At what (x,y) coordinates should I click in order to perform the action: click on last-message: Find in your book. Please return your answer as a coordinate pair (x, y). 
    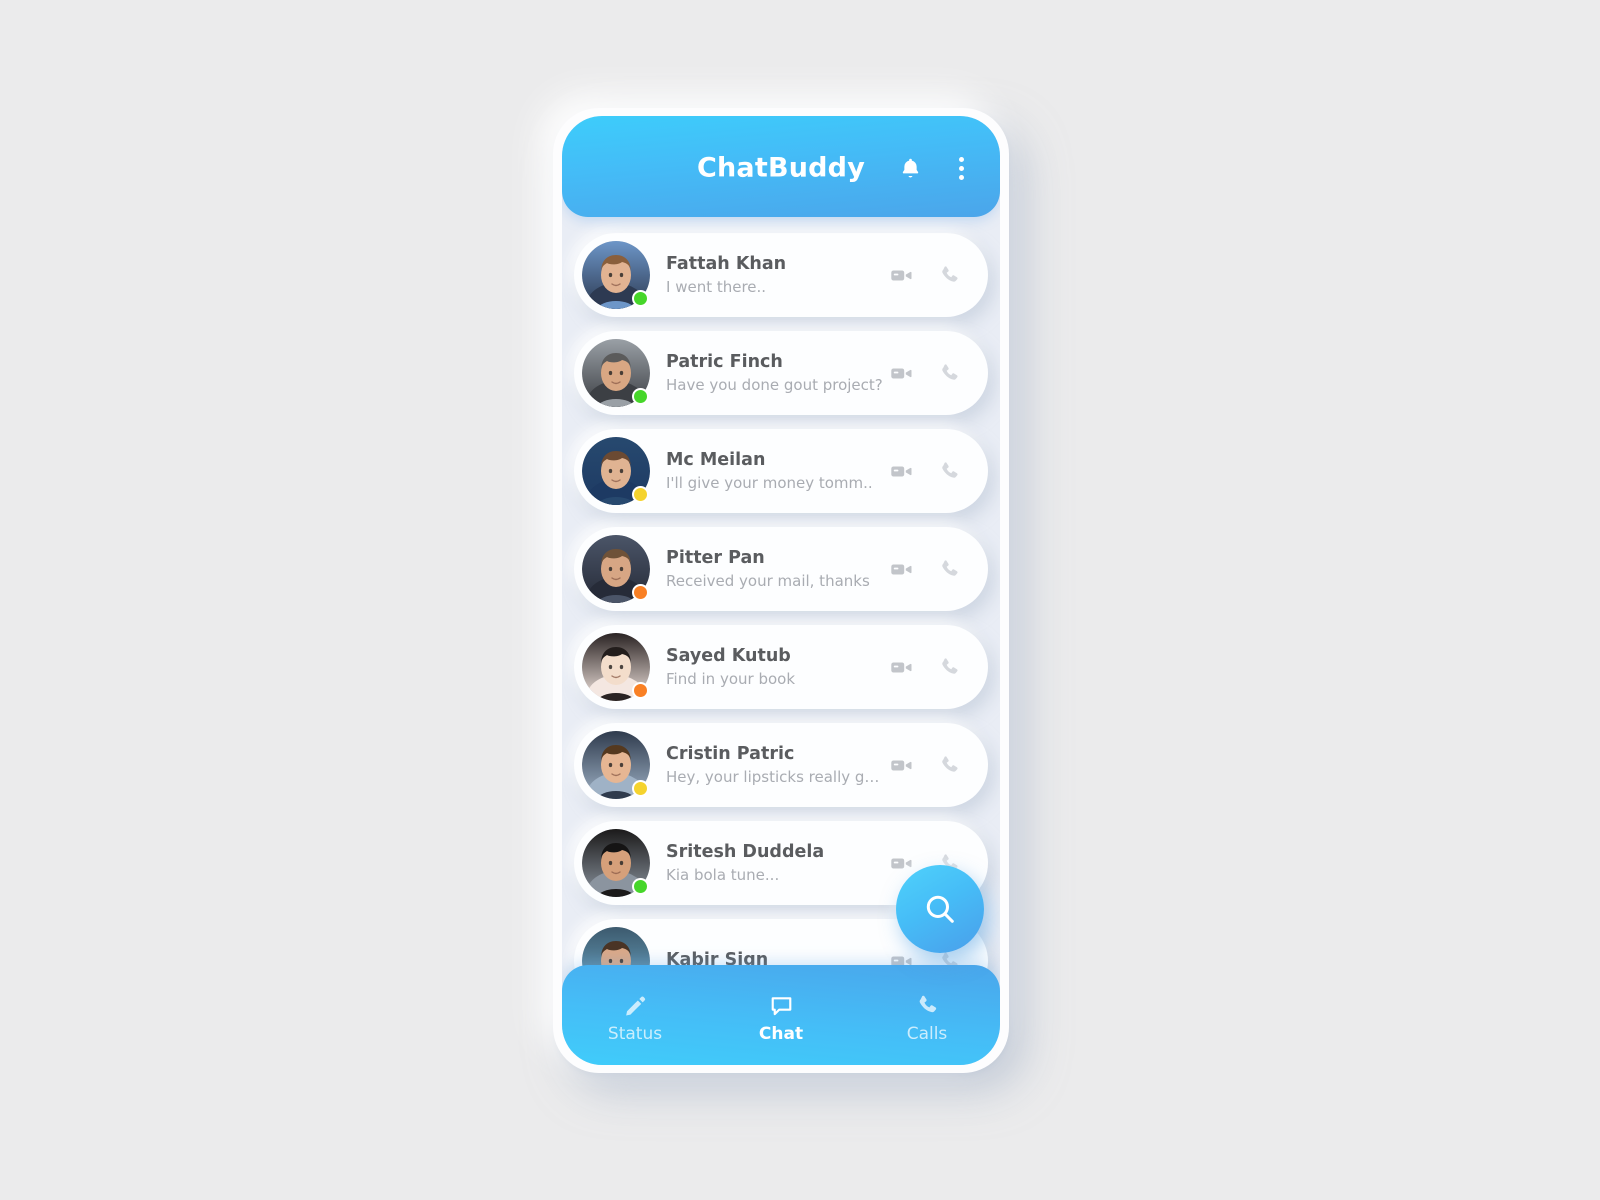
    Looking at the image, I should click on (731, 678).